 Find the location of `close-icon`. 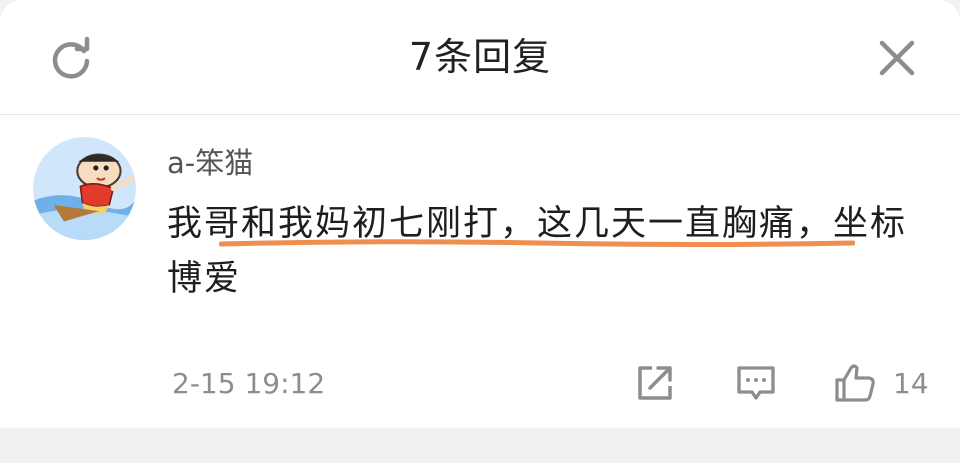

close-icon is located at coordinates (897, 58).